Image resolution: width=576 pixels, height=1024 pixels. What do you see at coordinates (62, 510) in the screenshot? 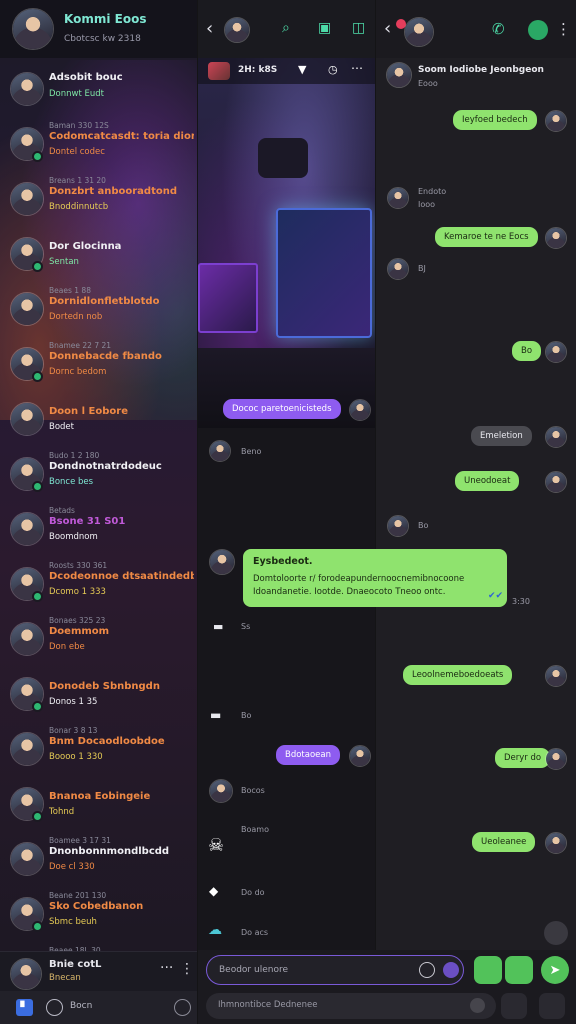
I see `contact-time: Betads` at bounding box center [62, 510].